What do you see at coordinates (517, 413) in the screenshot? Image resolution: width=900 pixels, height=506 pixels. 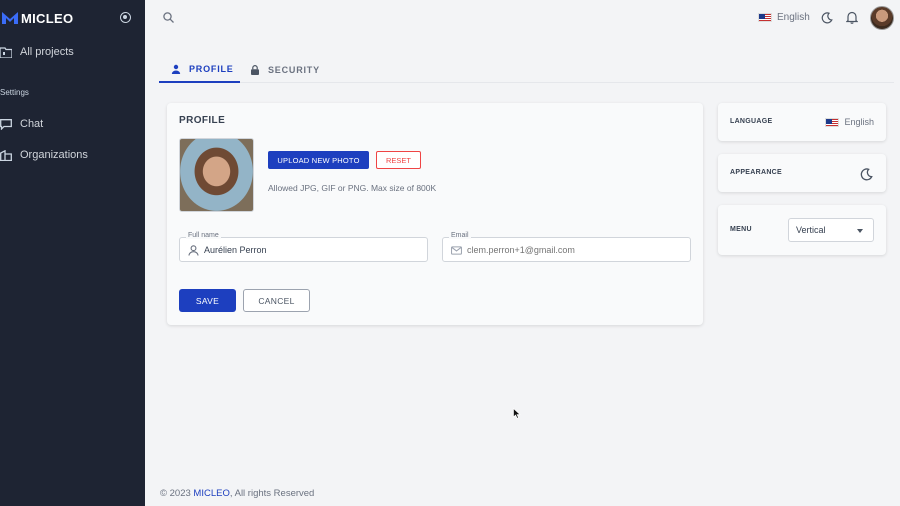 I see `mouse-cursor-icon` at bounding box center [517, 413].